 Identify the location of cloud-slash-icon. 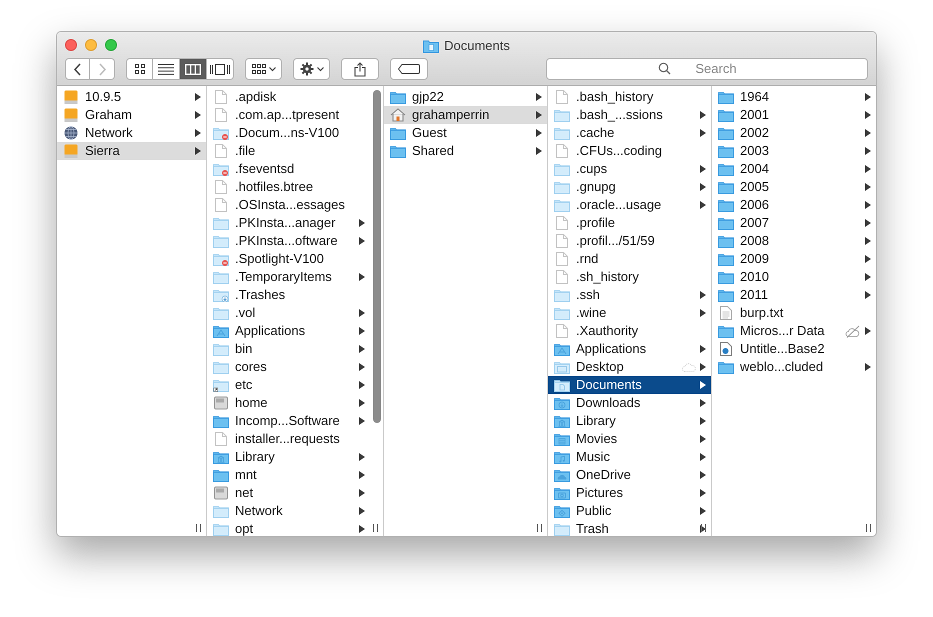
(853, 331).